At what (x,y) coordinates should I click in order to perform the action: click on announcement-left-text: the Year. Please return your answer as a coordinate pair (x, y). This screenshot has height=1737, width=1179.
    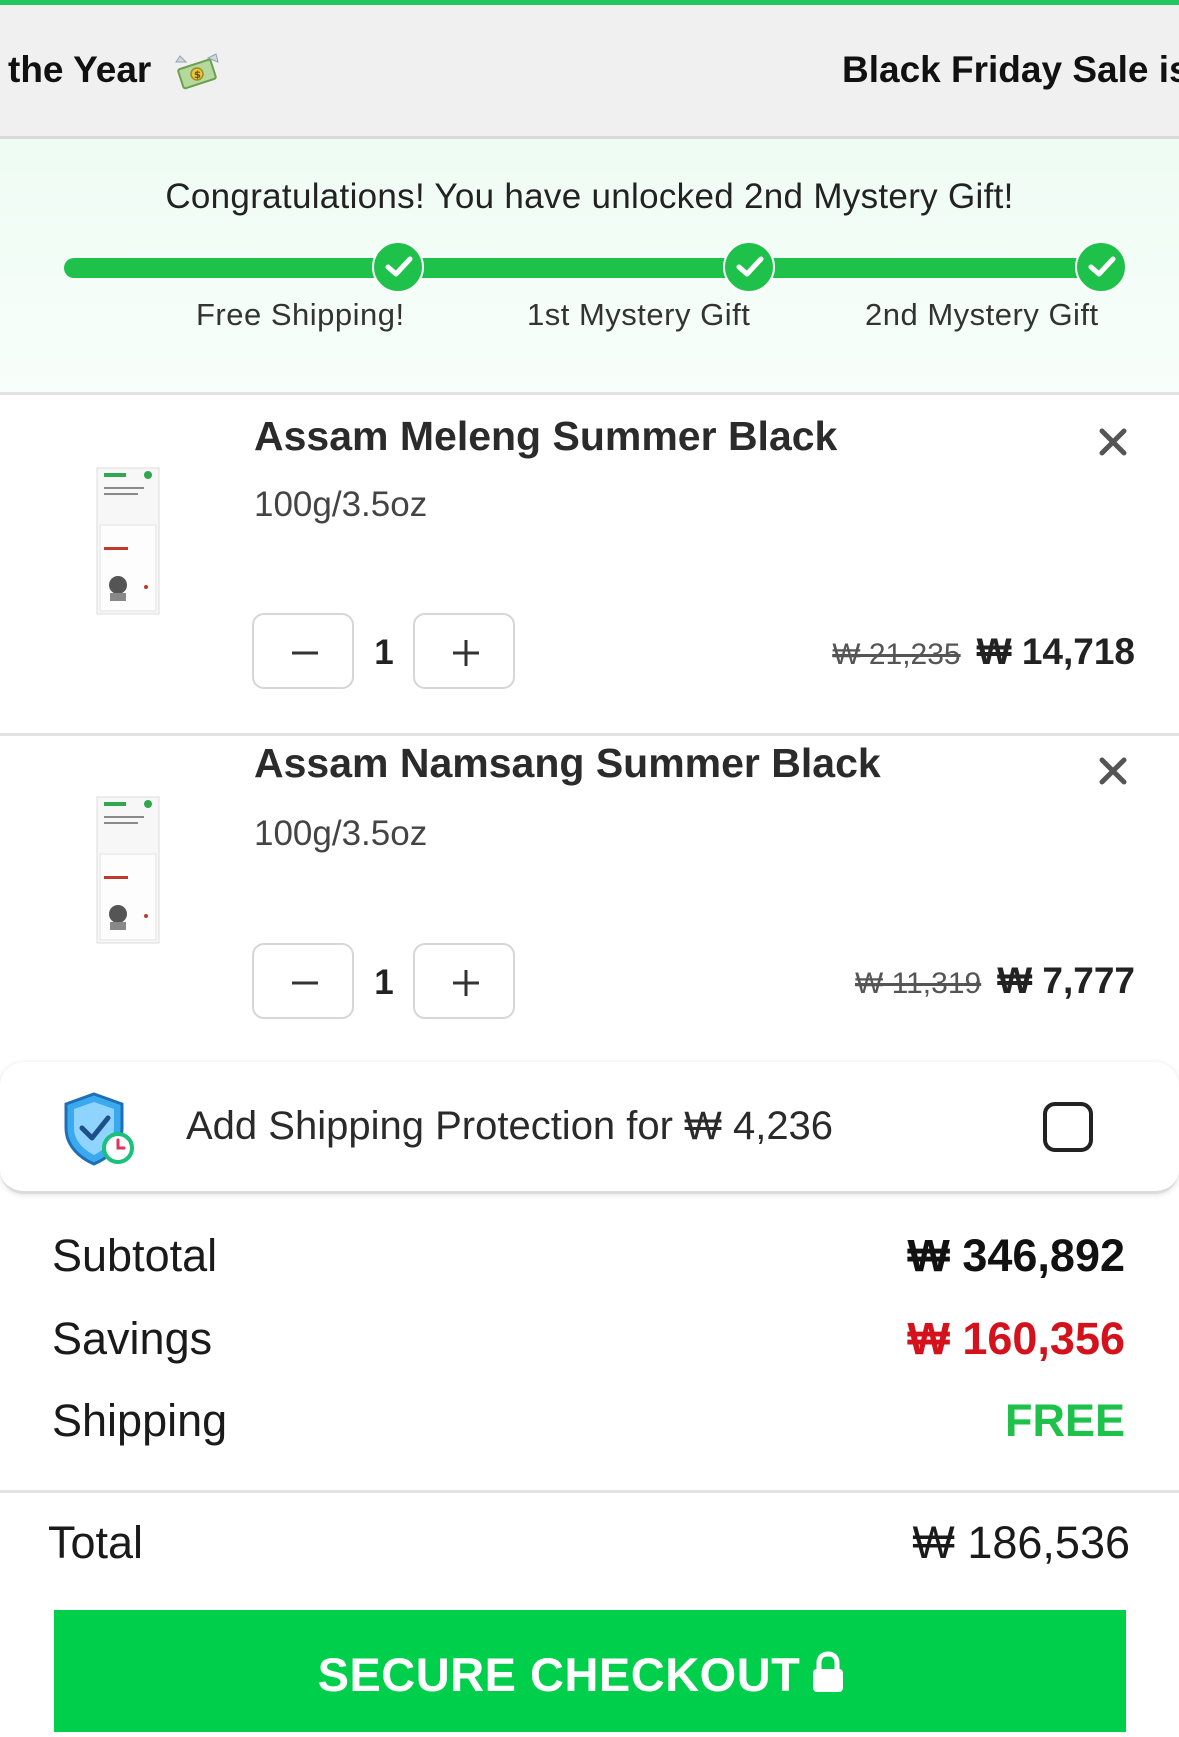
    Looking at the image, I should click on (80, 69).